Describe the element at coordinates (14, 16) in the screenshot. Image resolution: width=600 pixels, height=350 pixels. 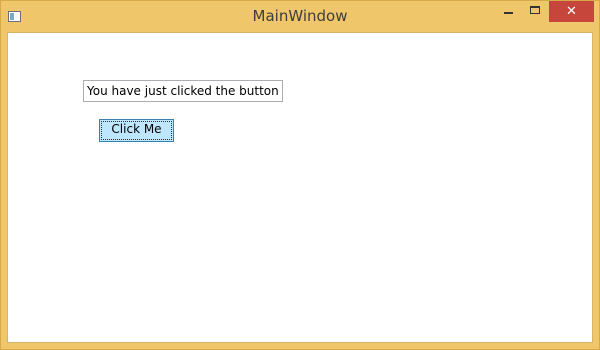
I see `app-icon` at that location.